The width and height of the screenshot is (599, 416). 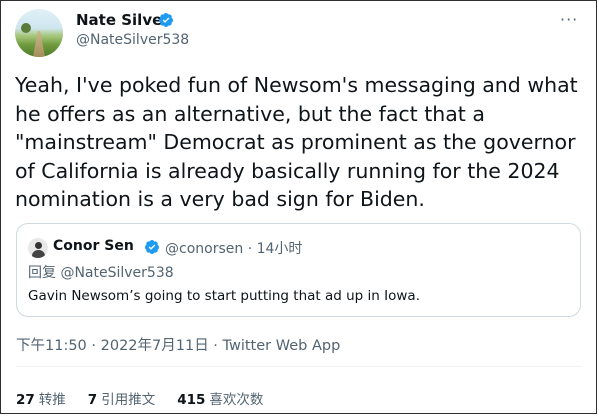 What do you see at coordinates (191, 400) in the screenshot?
I see `likes-count: 415` at bounding box center [191, 400].